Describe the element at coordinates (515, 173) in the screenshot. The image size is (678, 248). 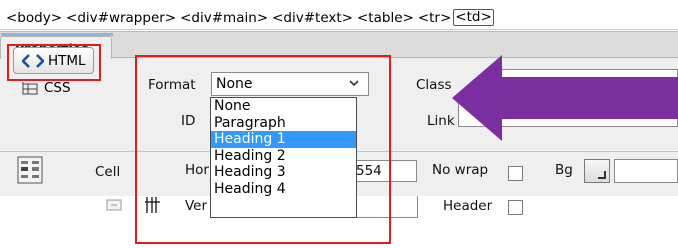
I see `no-wrap-checkbox` at that location.